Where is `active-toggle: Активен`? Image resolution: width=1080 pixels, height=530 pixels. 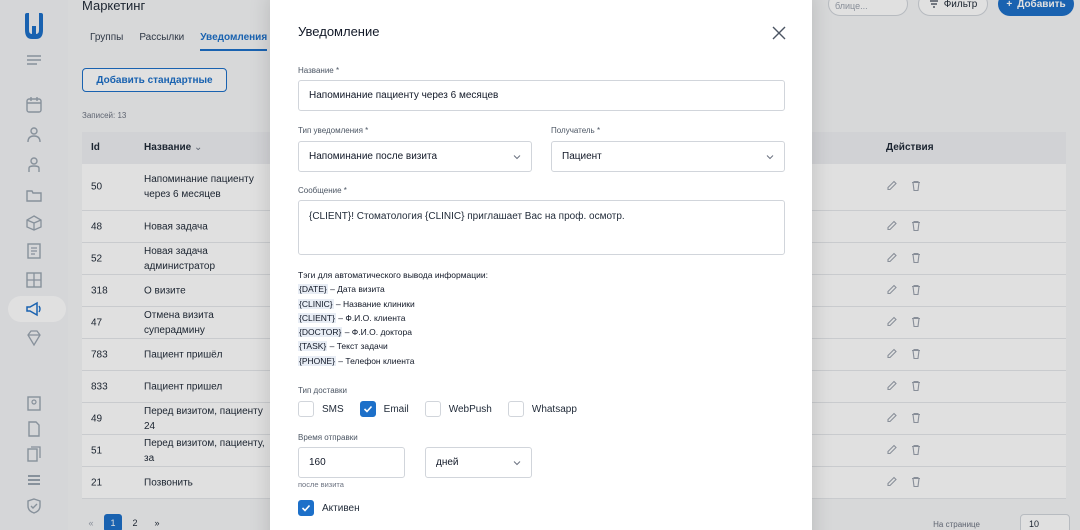
active-toggle: Активен is located at coordinates (337, 508).